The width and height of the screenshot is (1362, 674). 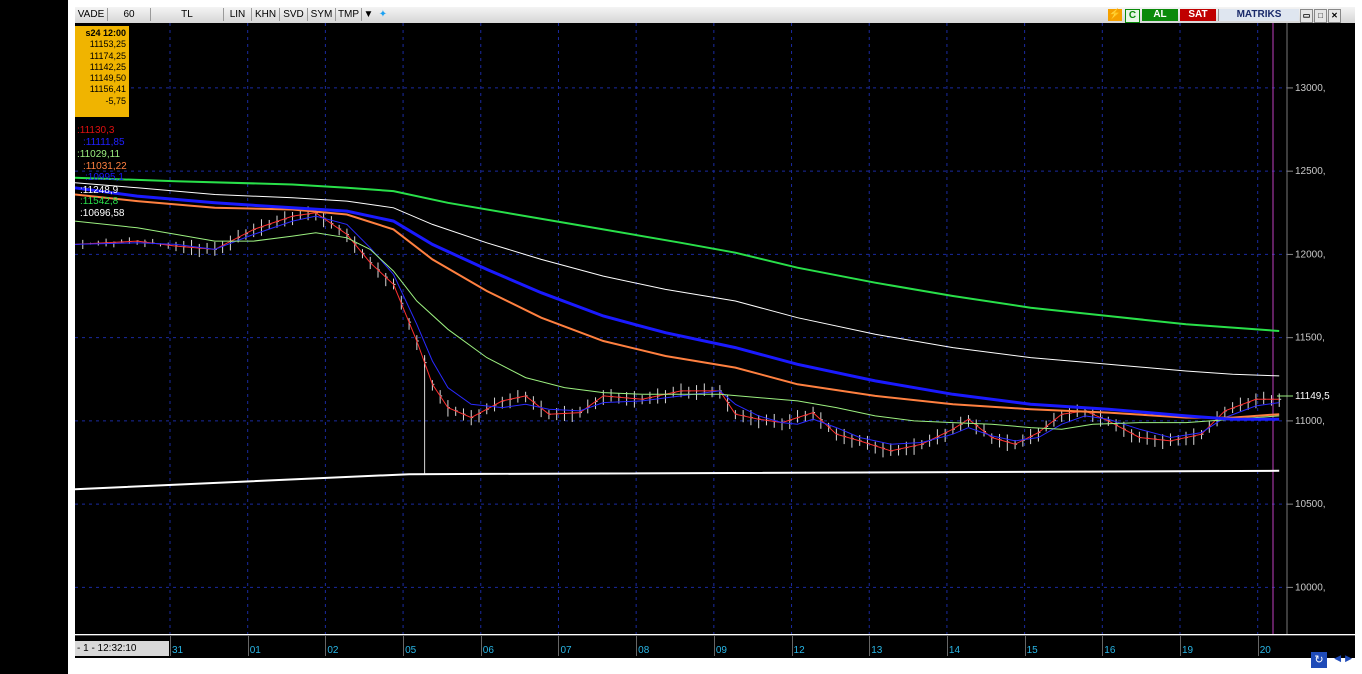 I want to click on info-datetime: s24 12:00, so click(x=105, y=33).